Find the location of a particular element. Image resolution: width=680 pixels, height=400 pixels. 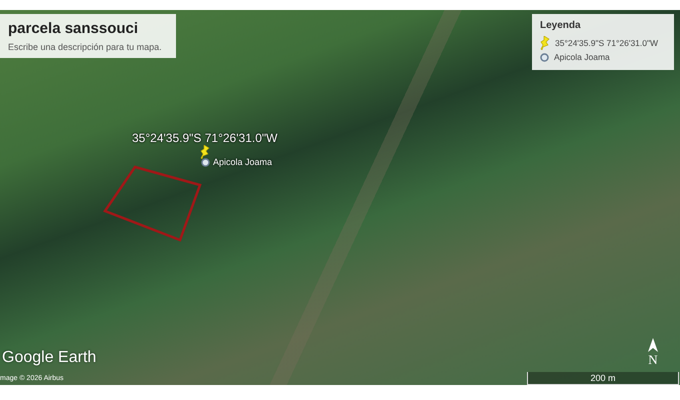

map-title: parcela sanssouci is located at coordinates (74, 28).